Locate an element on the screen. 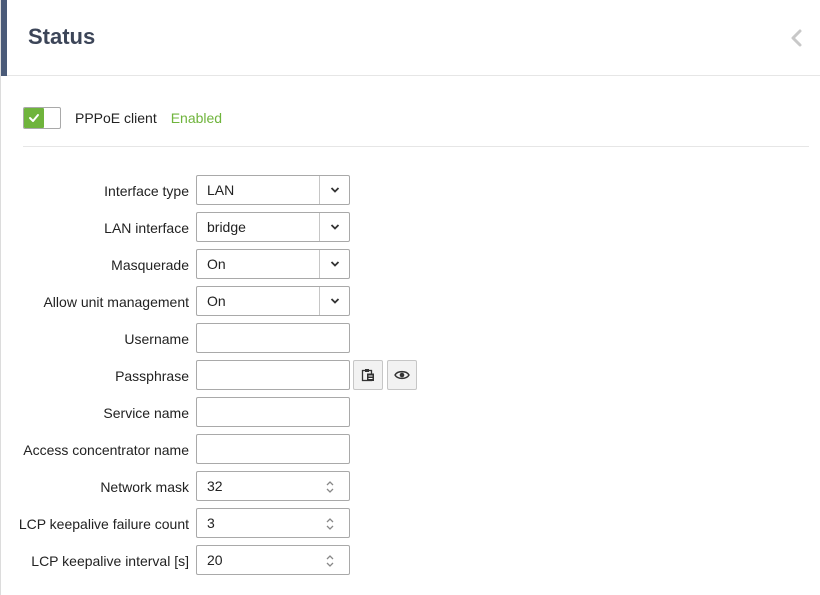 This screenshot has height=595, width=820. lcp-interval-input: 20 is located at coordinates (273, 560).